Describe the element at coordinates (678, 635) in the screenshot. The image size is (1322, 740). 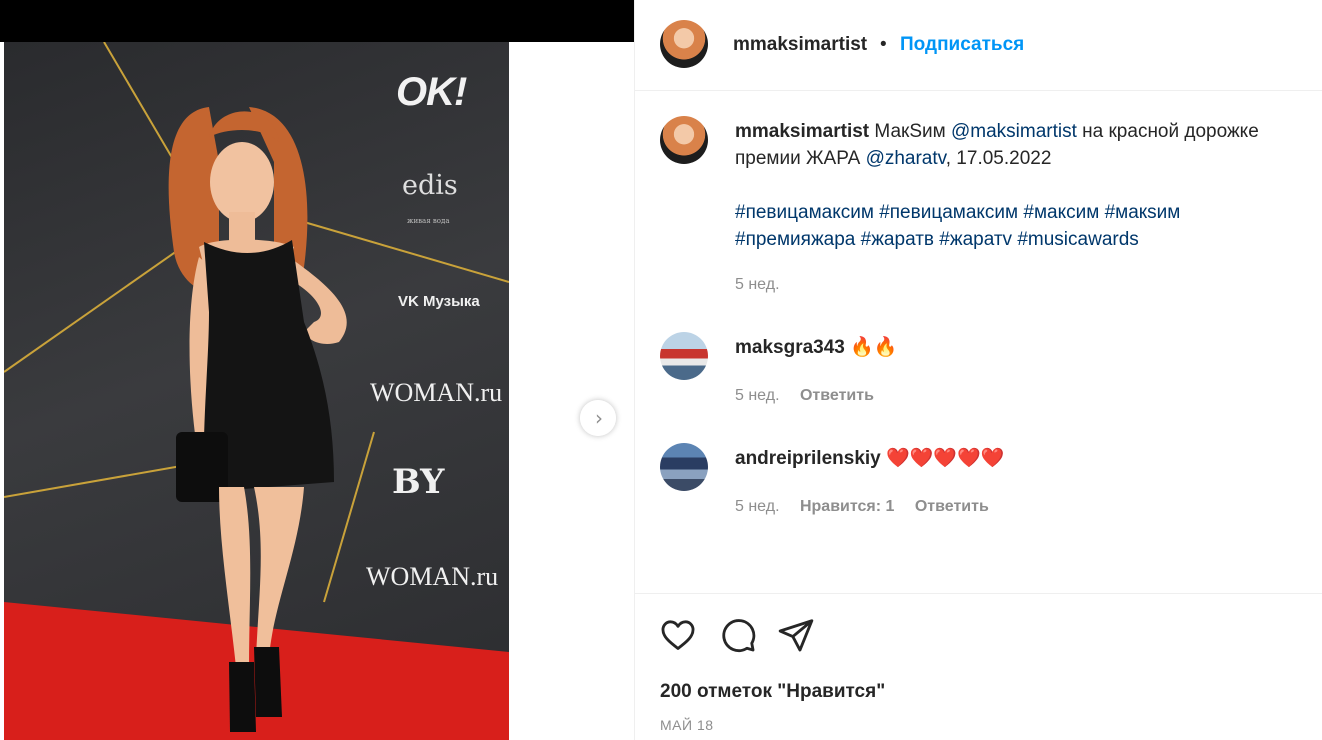
I see `heart-icon` at that location.